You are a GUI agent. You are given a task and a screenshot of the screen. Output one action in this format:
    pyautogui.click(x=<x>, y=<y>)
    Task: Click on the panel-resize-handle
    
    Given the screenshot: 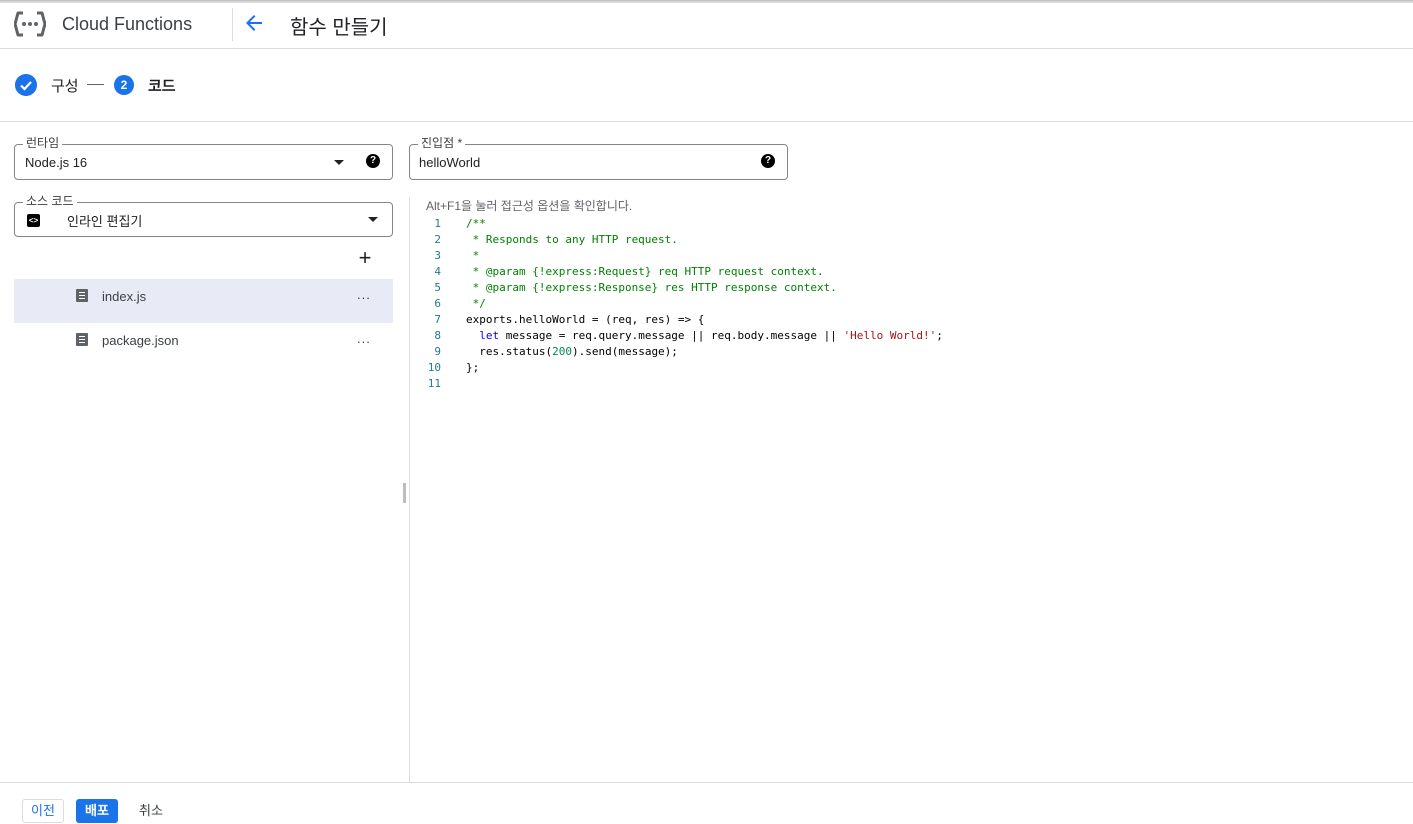 What is the action you would take?
    pyautogui.click(x=404, y=493)
    